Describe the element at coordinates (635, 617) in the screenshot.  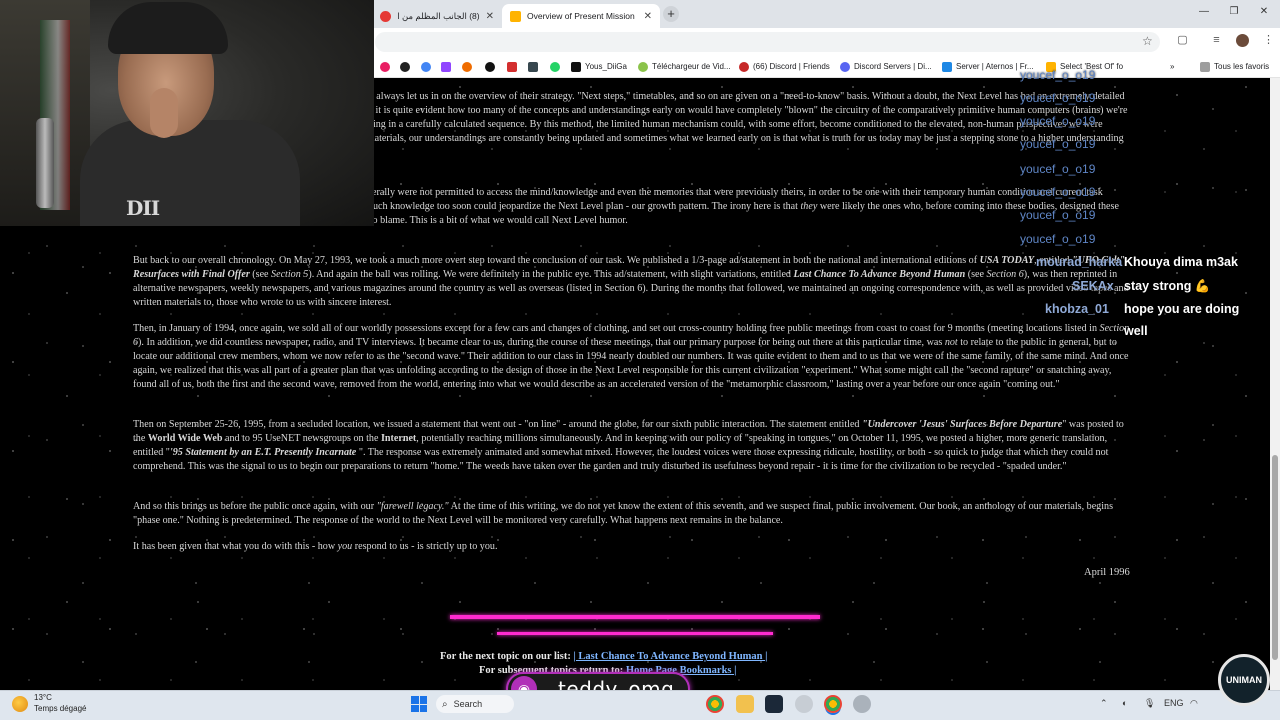
I see `neon-divider-top` at that location.